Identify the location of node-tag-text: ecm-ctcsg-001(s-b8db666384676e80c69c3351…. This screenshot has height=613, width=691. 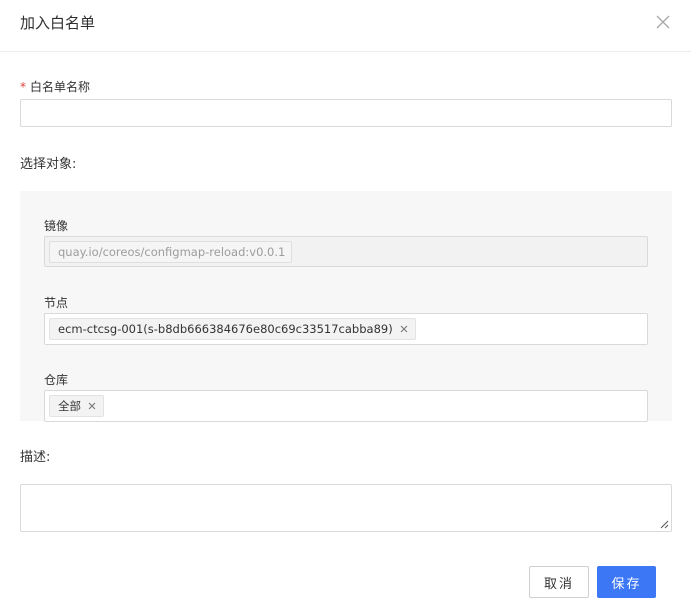
(225, 329).